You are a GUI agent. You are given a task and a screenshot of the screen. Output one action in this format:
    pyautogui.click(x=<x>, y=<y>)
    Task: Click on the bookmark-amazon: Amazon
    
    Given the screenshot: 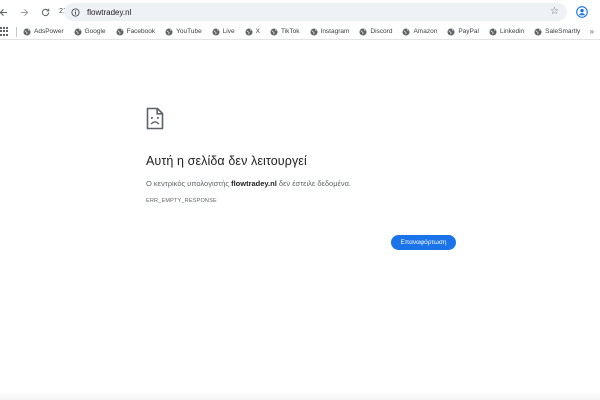 What is the action you would take?
    pyautogui.click(x=419, y=32)
    